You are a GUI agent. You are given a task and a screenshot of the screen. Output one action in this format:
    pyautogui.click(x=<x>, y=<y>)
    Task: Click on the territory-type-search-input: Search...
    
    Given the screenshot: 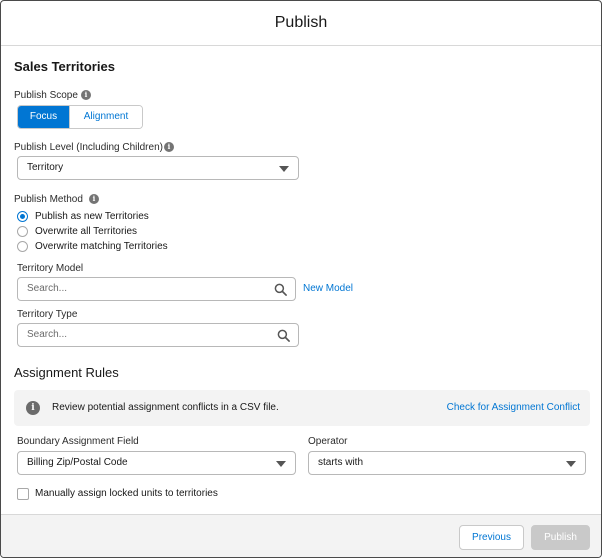 What is the action you would take?
    pyautogui.click(x=158, y=335)
    